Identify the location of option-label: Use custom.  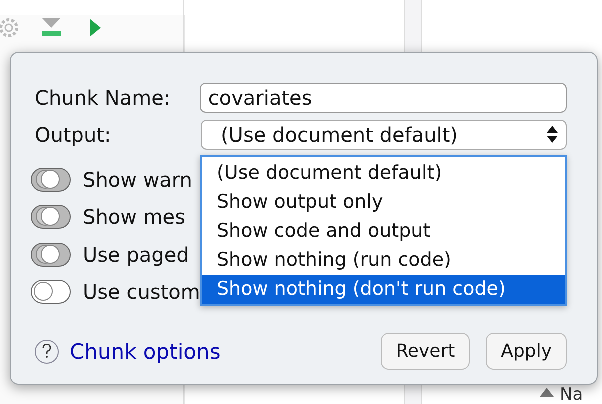
(141, 292).